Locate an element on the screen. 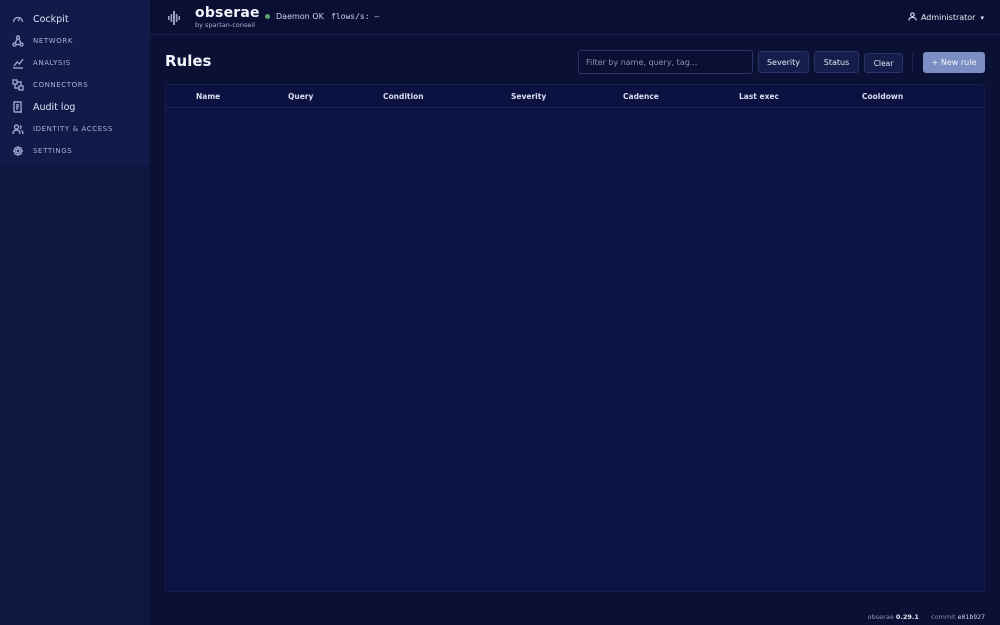 The image size is (1000, 625). network-icon is located at coordinates (18, 41).